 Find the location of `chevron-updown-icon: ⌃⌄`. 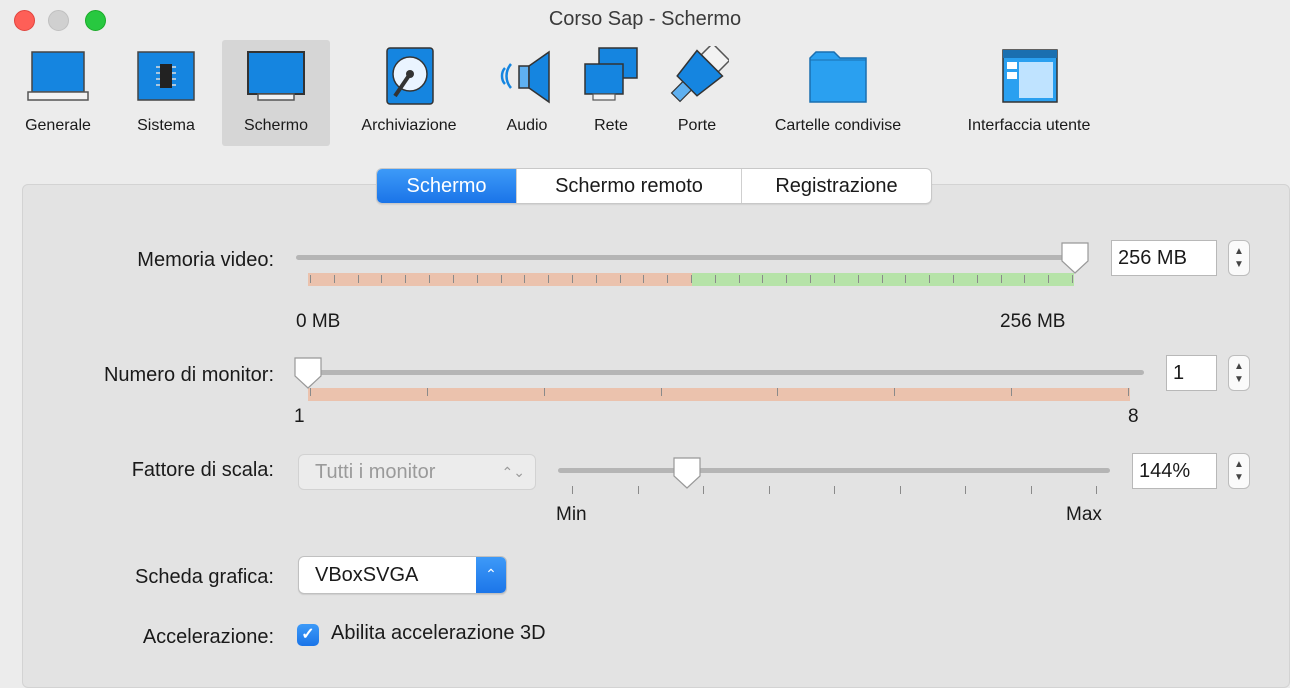

chevron-updown-icon: ⌃⌄ is located at coordinates (513, 472).